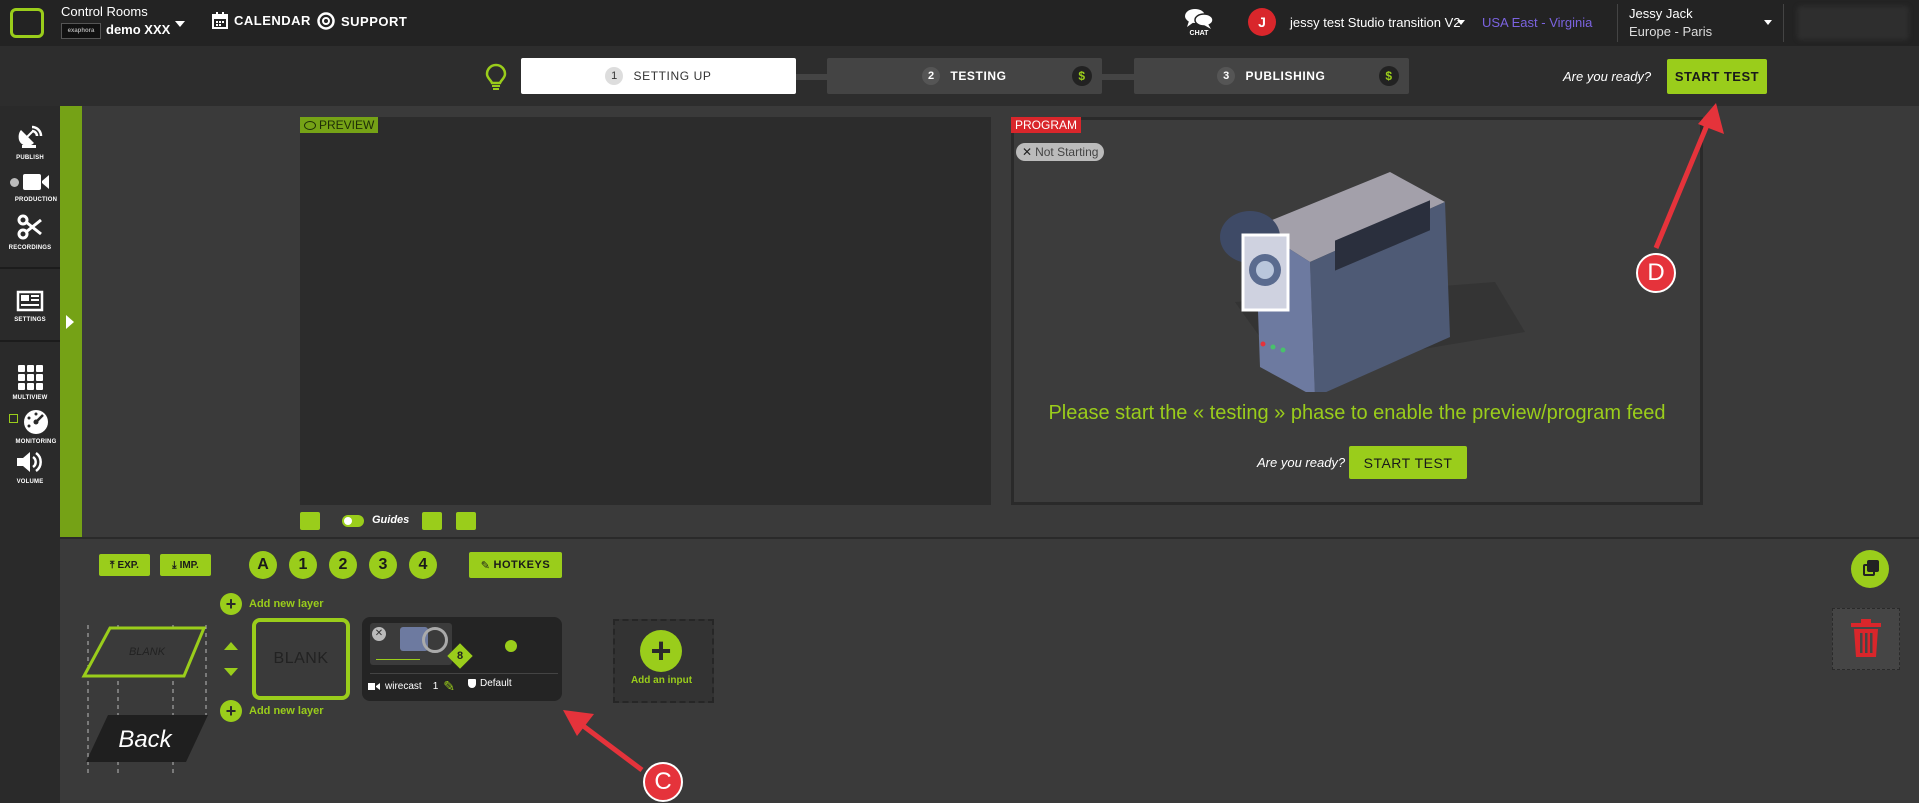 This screenshot has width=1919, height=803. What do you see at coordinates (231, 604) in the screenshot?
I see `plus-icon: +` at bounding box center [231, 604].